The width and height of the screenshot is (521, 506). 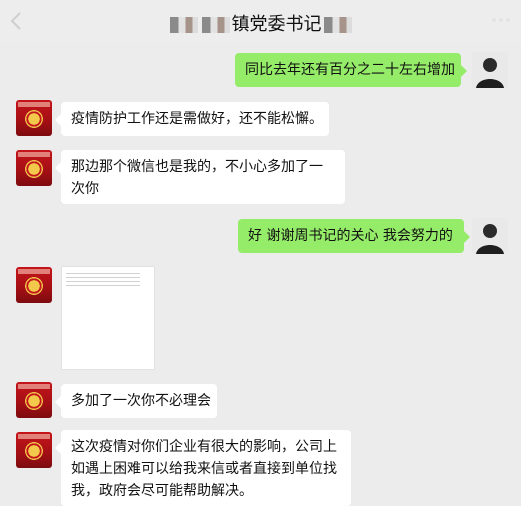 What do you see at coordinates (276, 24) in the screenshot?
I see `chat-title-text: 镇党委书记` at bounding box center [276, 24].